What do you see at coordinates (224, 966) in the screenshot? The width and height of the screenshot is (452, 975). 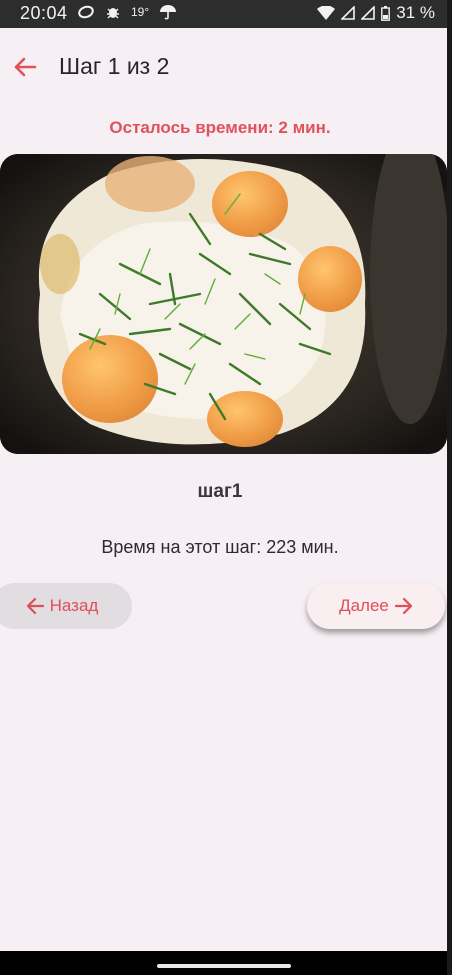 I see `home-gesture-handle` at bounding box center [224, 966].